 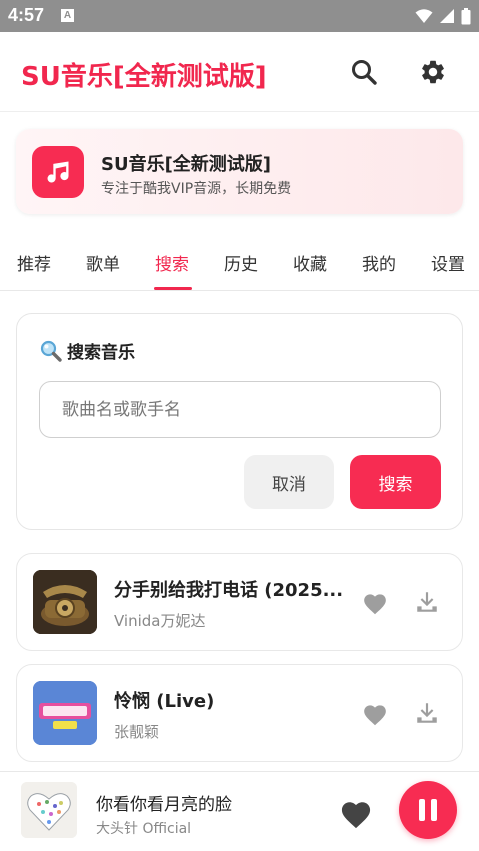 What do you see at coordinates (103, 262) in the screenshot?
I see `tab-playlists: 歌单` at bounding box center [103, 262].